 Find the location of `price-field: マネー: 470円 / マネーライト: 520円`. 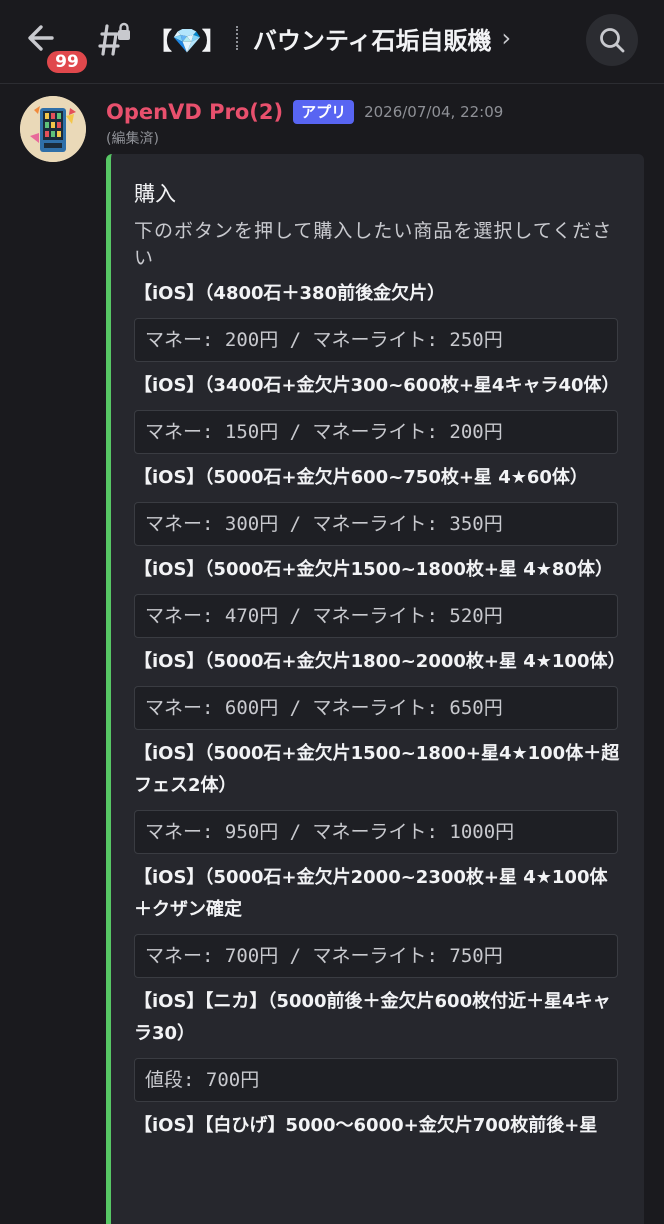

price-field: マネー: 470円 / マネーライト: 520円 is located at coordinates (376, 616).